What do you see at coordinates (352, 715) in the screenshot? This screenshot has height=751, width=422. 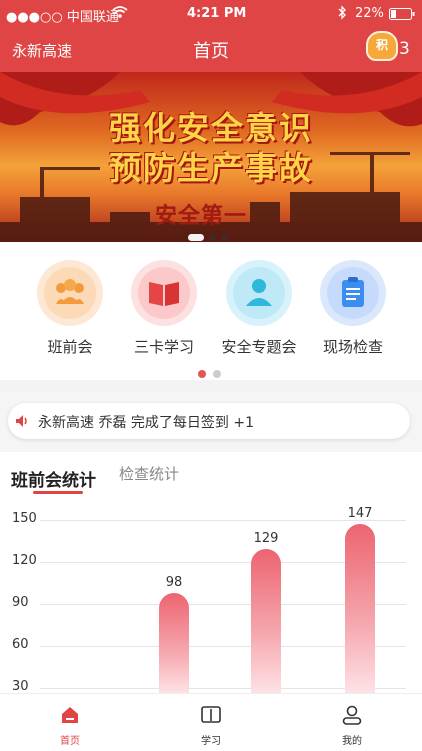 I see `user-icon` at bounding box center [352, 715].